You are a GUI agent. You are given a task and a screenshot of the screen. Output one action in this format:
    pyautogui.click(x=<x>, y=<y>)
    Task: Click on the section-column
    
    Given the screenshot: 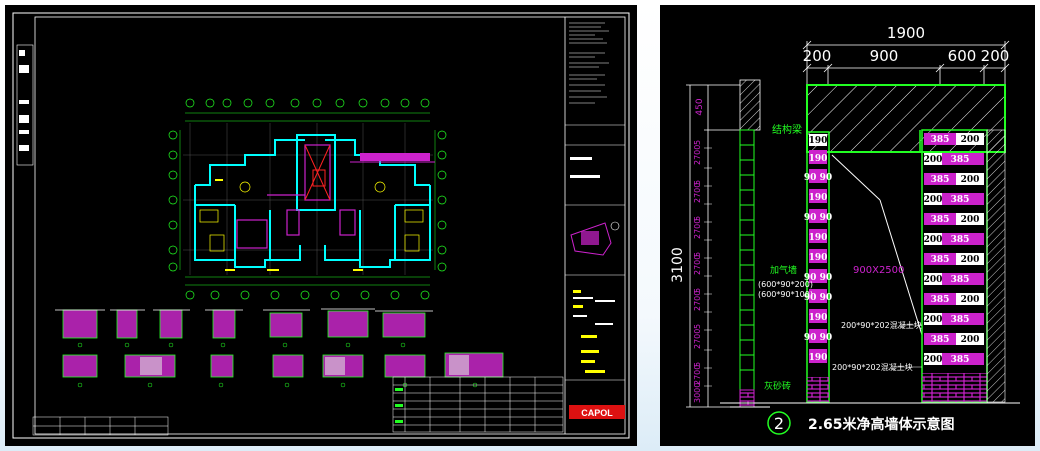 What is the action you would take?
    pyautogui.click(x=750, y=243)
    